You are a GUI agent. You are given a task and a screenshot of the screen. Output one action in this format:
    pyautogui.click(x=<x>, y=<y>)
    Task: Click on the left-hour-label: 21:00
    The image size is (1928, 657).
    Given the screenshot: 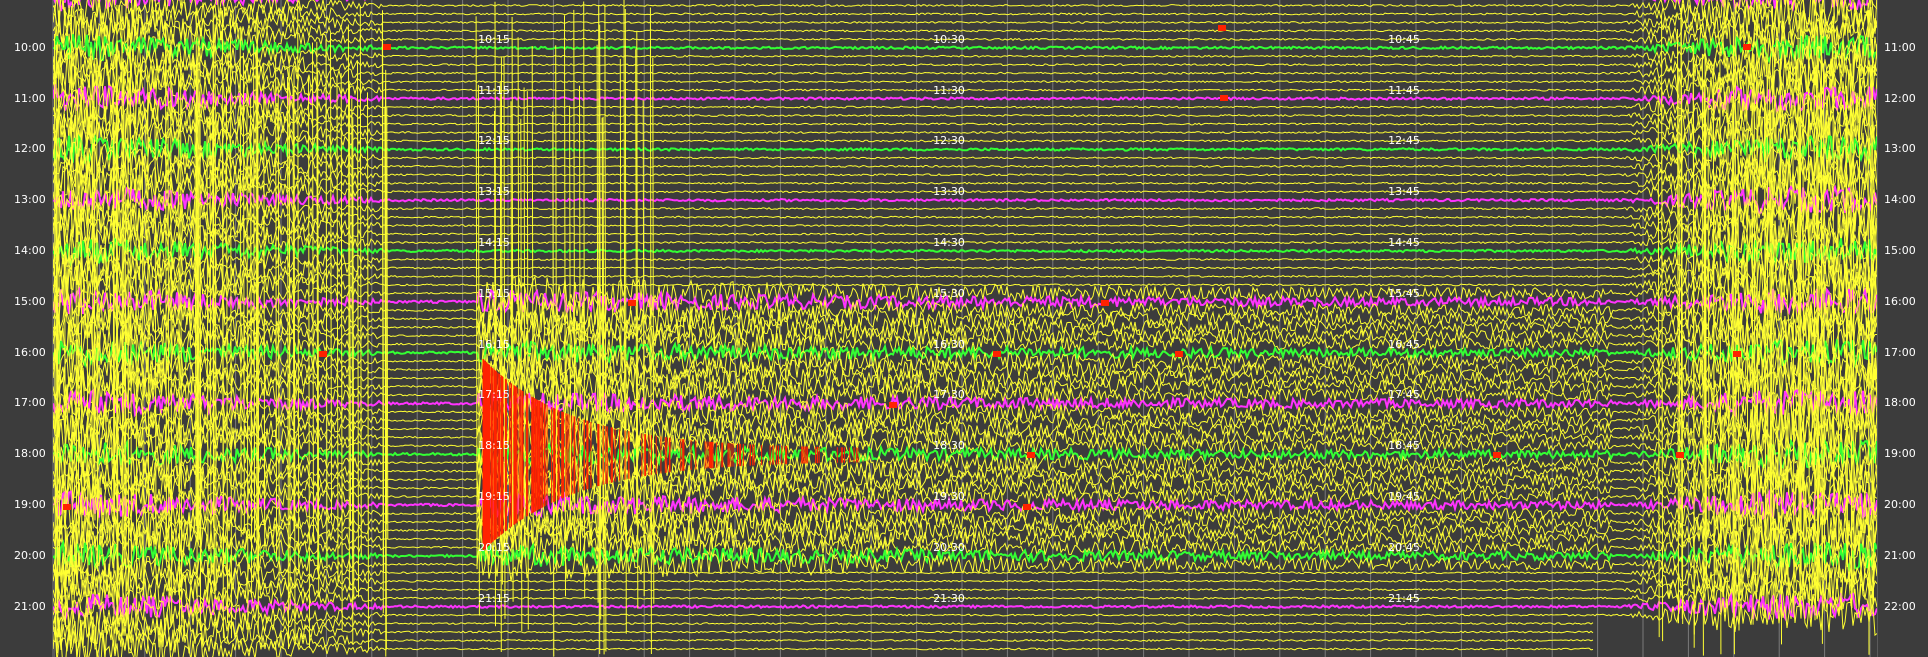 What is the action you would take?
    pyautogui.click(x=30, y=606)
    